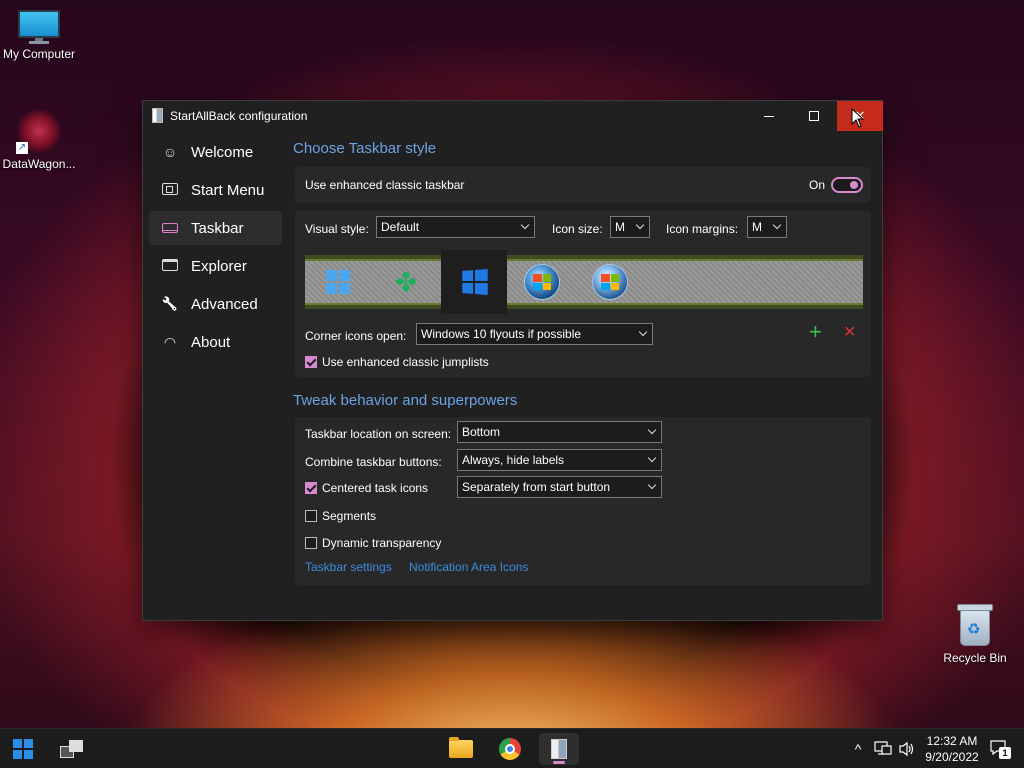 The height and width of the screenshot is (768, 1024). I want to click on sidebar-item-advanced: 🔧 Advanced, so click(215, 304).